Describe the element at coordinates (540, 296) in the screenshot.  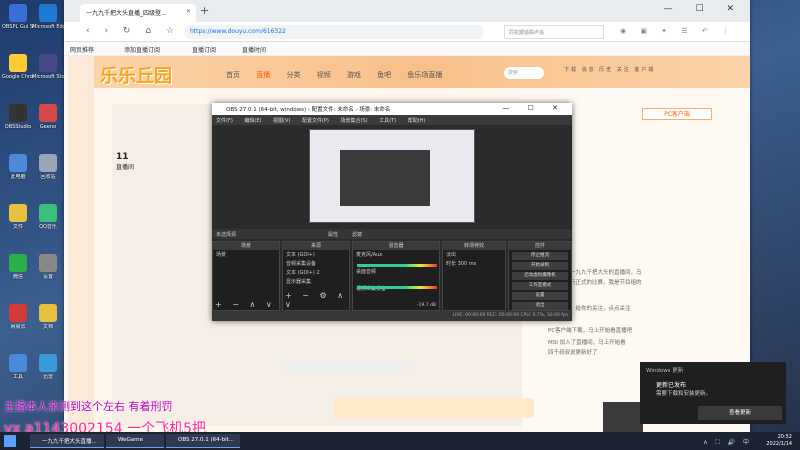
I see `settings-button: 设置` at that location.